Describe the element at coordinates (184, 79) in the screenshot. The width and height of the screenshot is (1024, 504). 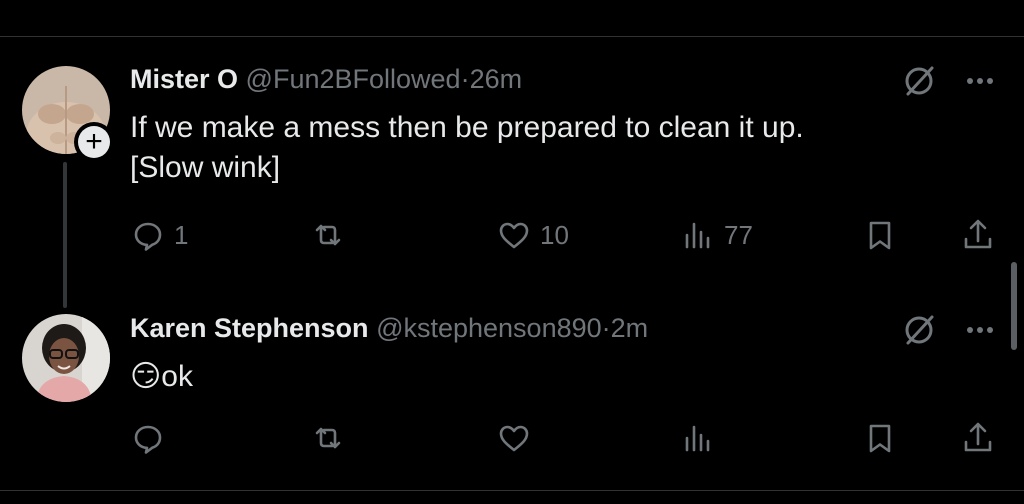
I see `display-name: Mister O` at that location.